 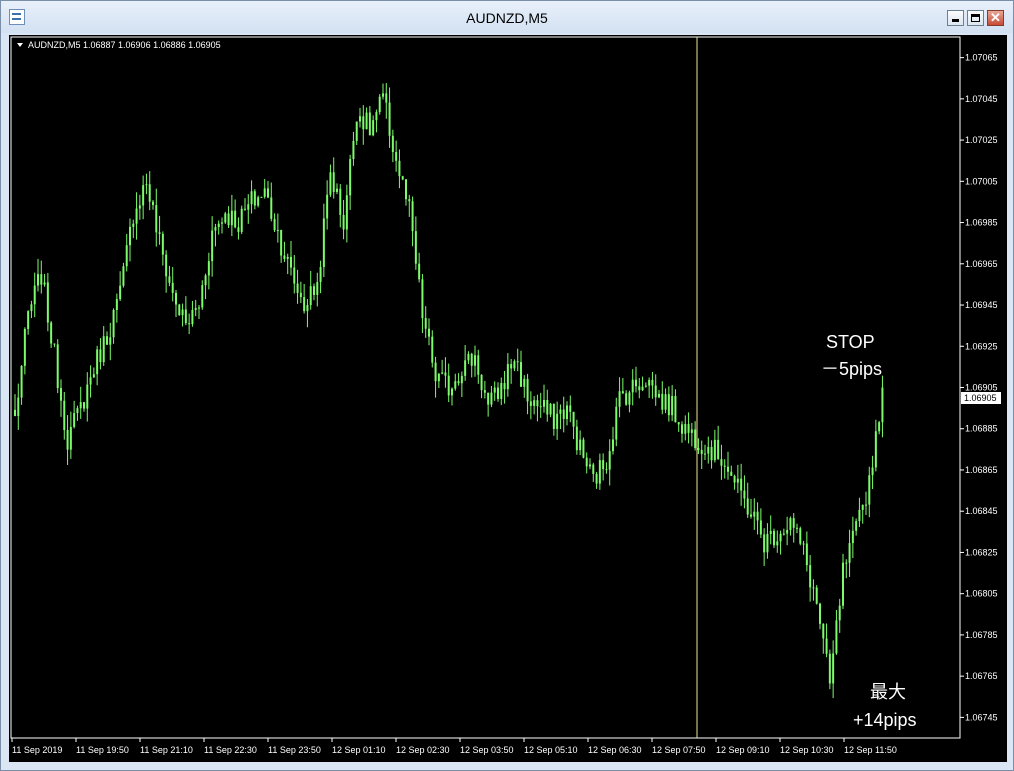 What do you see at coordinates (507, 17) in the screenshot?
I see `title-bar: AUDNZD,M5 ✕` at bounding box center [507, 17].